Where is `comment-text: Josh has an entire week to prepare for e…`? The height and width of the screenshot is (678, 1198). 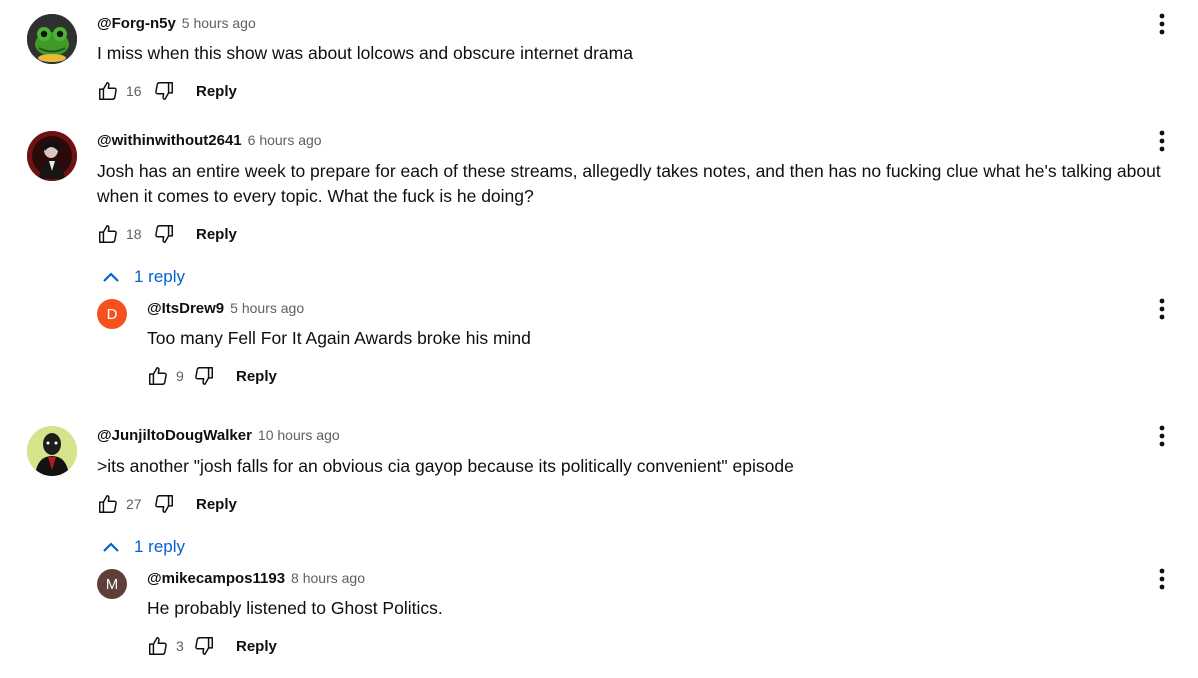 comment-text: Josh has an entire week to prepare for e… is located at coordinates (632, 184).